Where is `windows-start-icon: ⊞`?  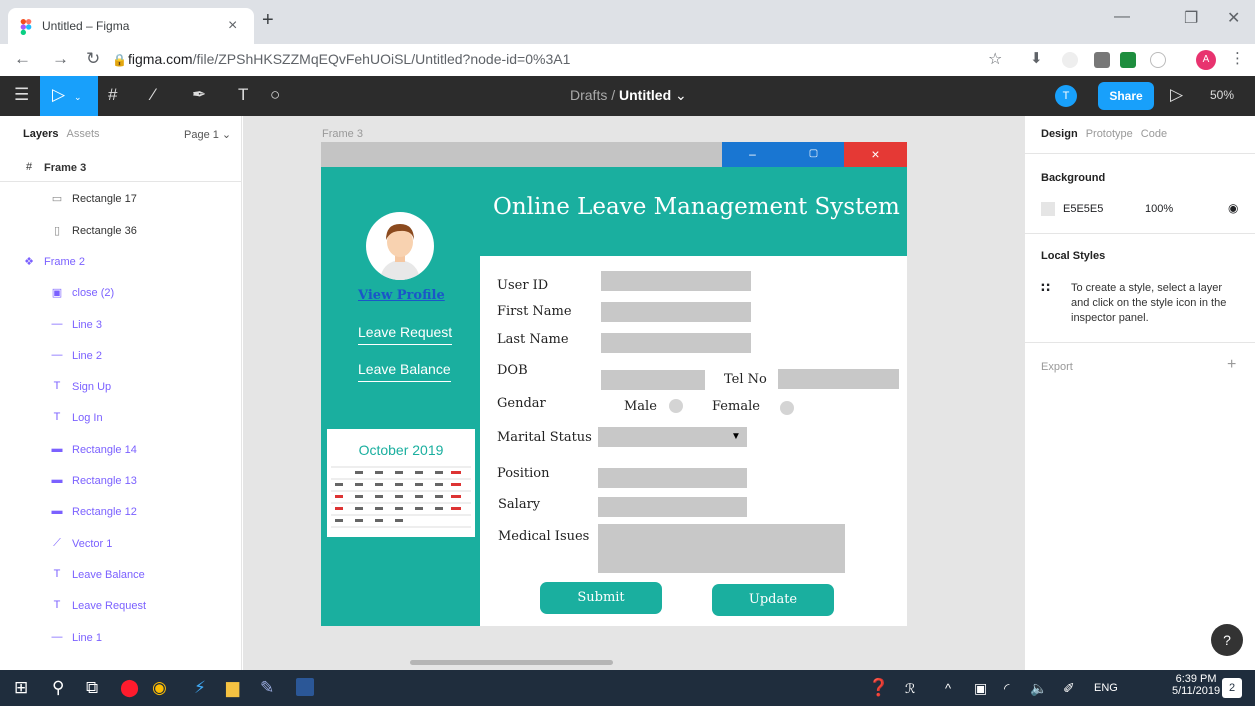 windows-start-icon: ⊞ is located at coordinates (21, 688).